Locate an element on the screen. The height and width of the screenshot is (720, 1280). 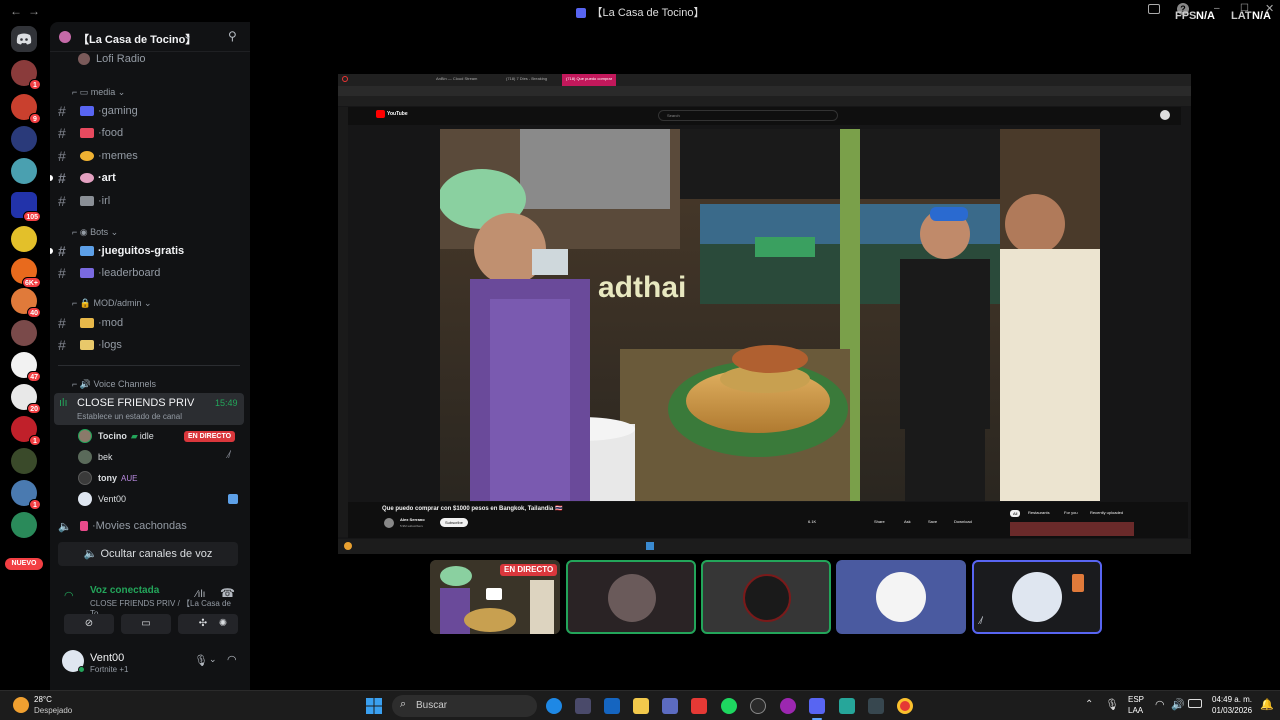
ask-action: Ask is located at coordinates (907, 521).